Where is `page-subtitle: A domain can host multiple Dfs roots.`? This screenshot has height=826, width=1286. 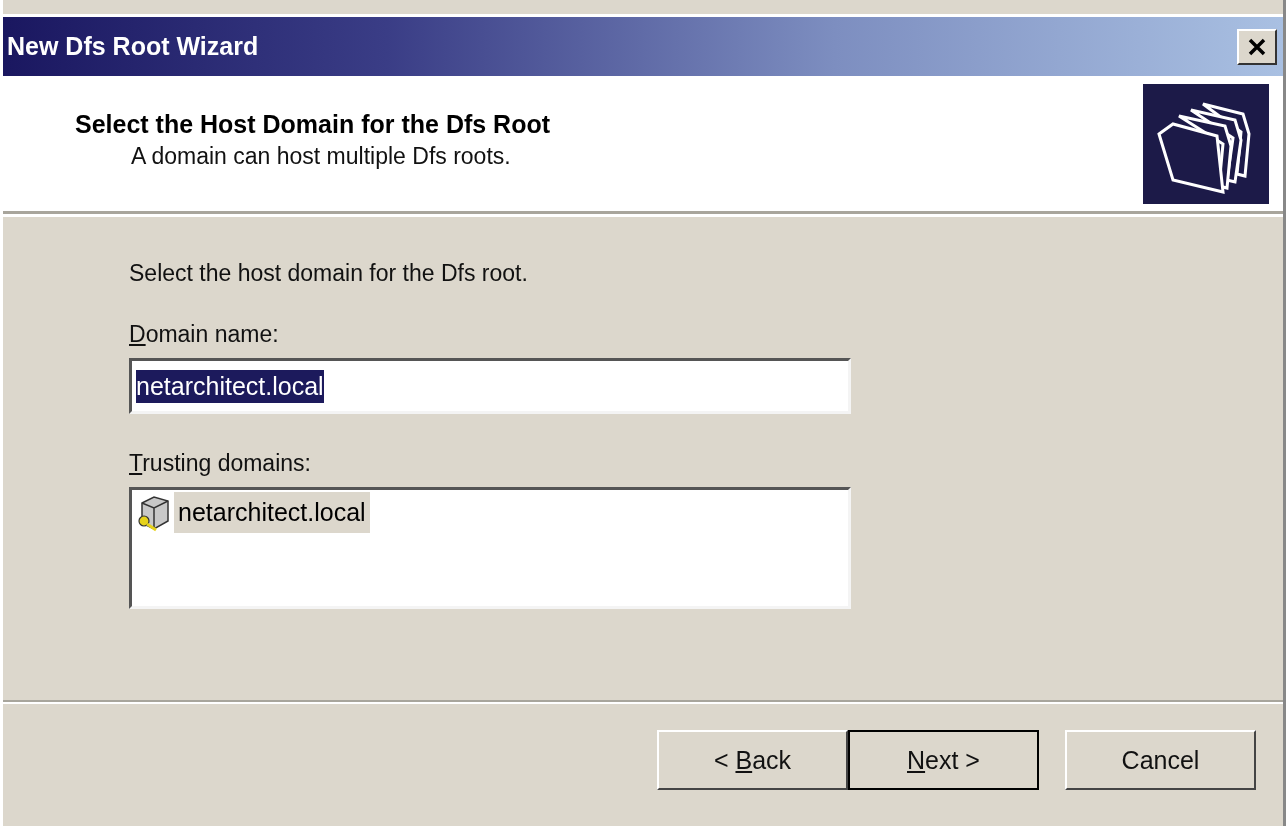
page-subtitle: A domain can host multiple Dfs roots. is located at coordinates (321, 156).